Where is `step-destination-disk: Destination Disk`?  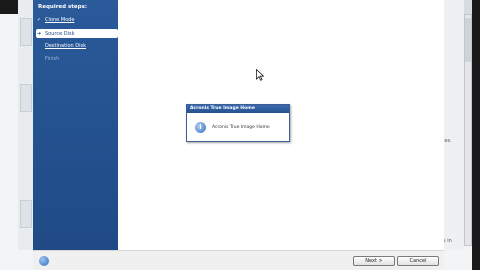 step-destination-disk: Destination Disk is located at coordinates (76, 45).